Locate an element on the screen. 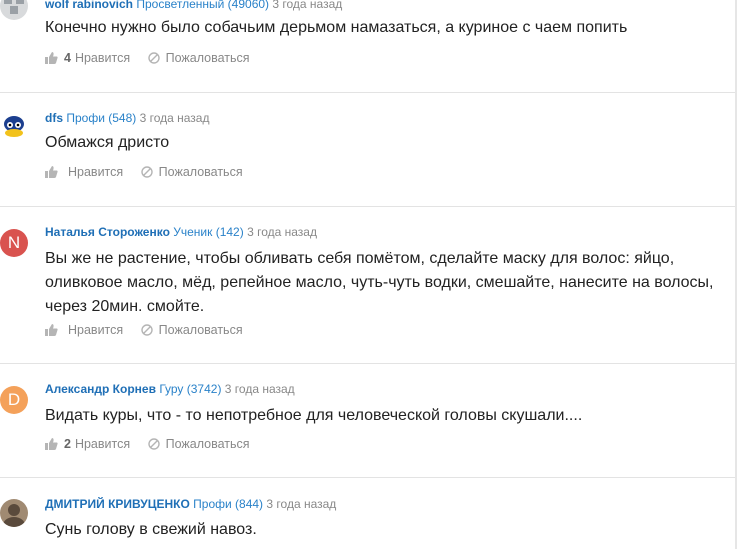  author-name: wolf rabinovich is located at coordinates (89, 5).